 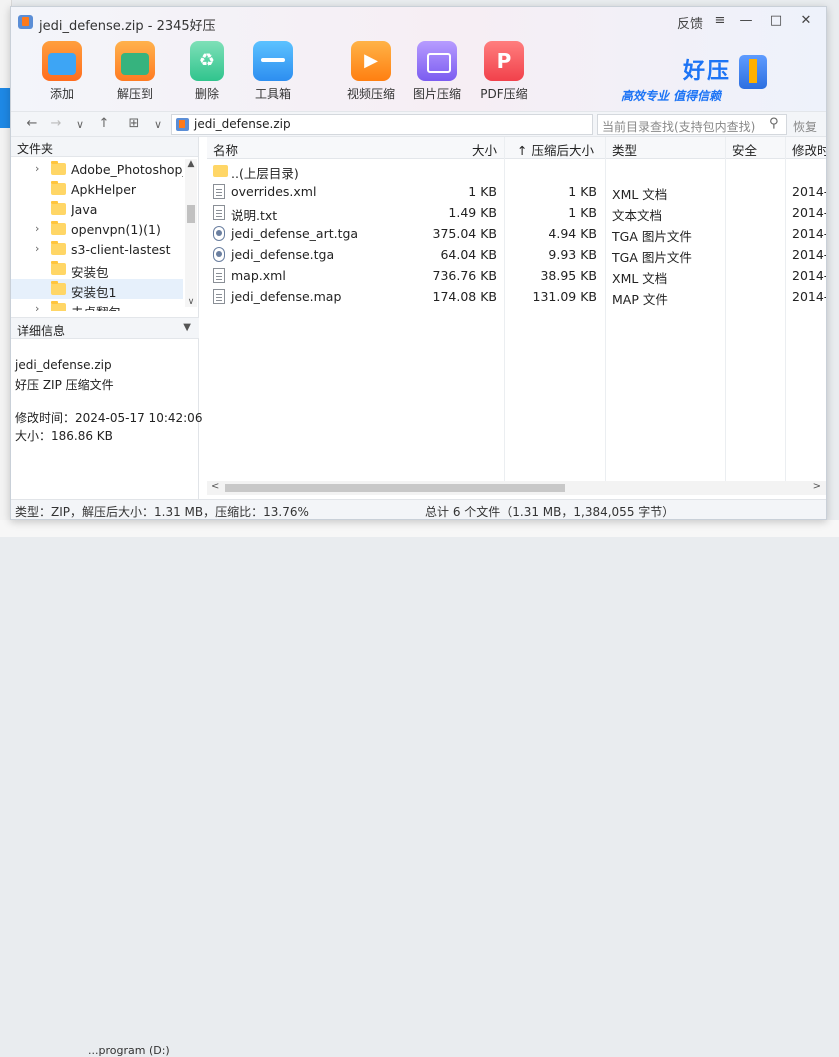 I want to click on close-icon: ✕, so click(x=806, y=20).